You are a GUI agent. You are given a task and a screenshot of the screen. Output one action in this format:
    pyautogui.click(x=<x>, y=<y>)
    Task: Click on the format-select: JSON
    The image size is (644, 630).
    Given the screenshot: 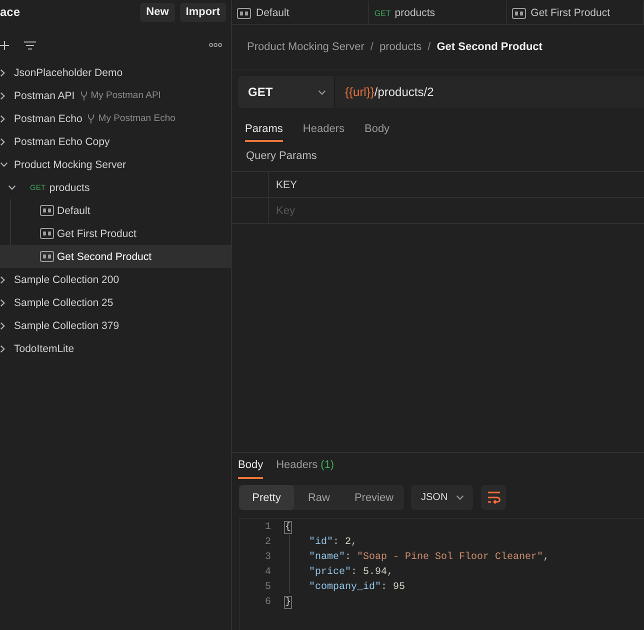 What is the action you would take?
    pyautogui.click(x=442, y=497)
    